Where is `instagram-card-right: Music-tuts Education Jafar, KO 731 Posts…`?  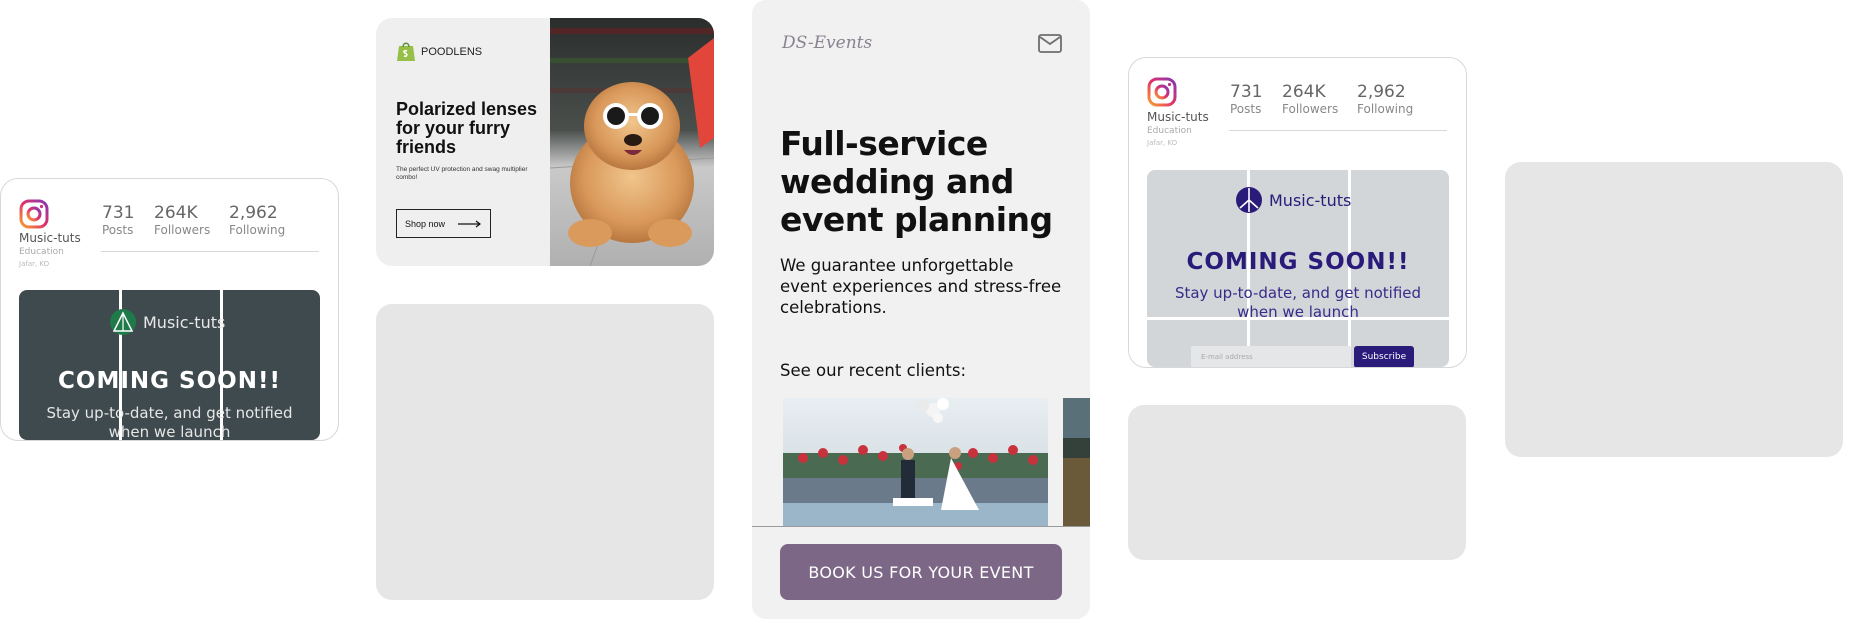
instagram-card-right: Music-tuts Education Jafar, KO 731 Posts… is located at coordinates (1297, 212).